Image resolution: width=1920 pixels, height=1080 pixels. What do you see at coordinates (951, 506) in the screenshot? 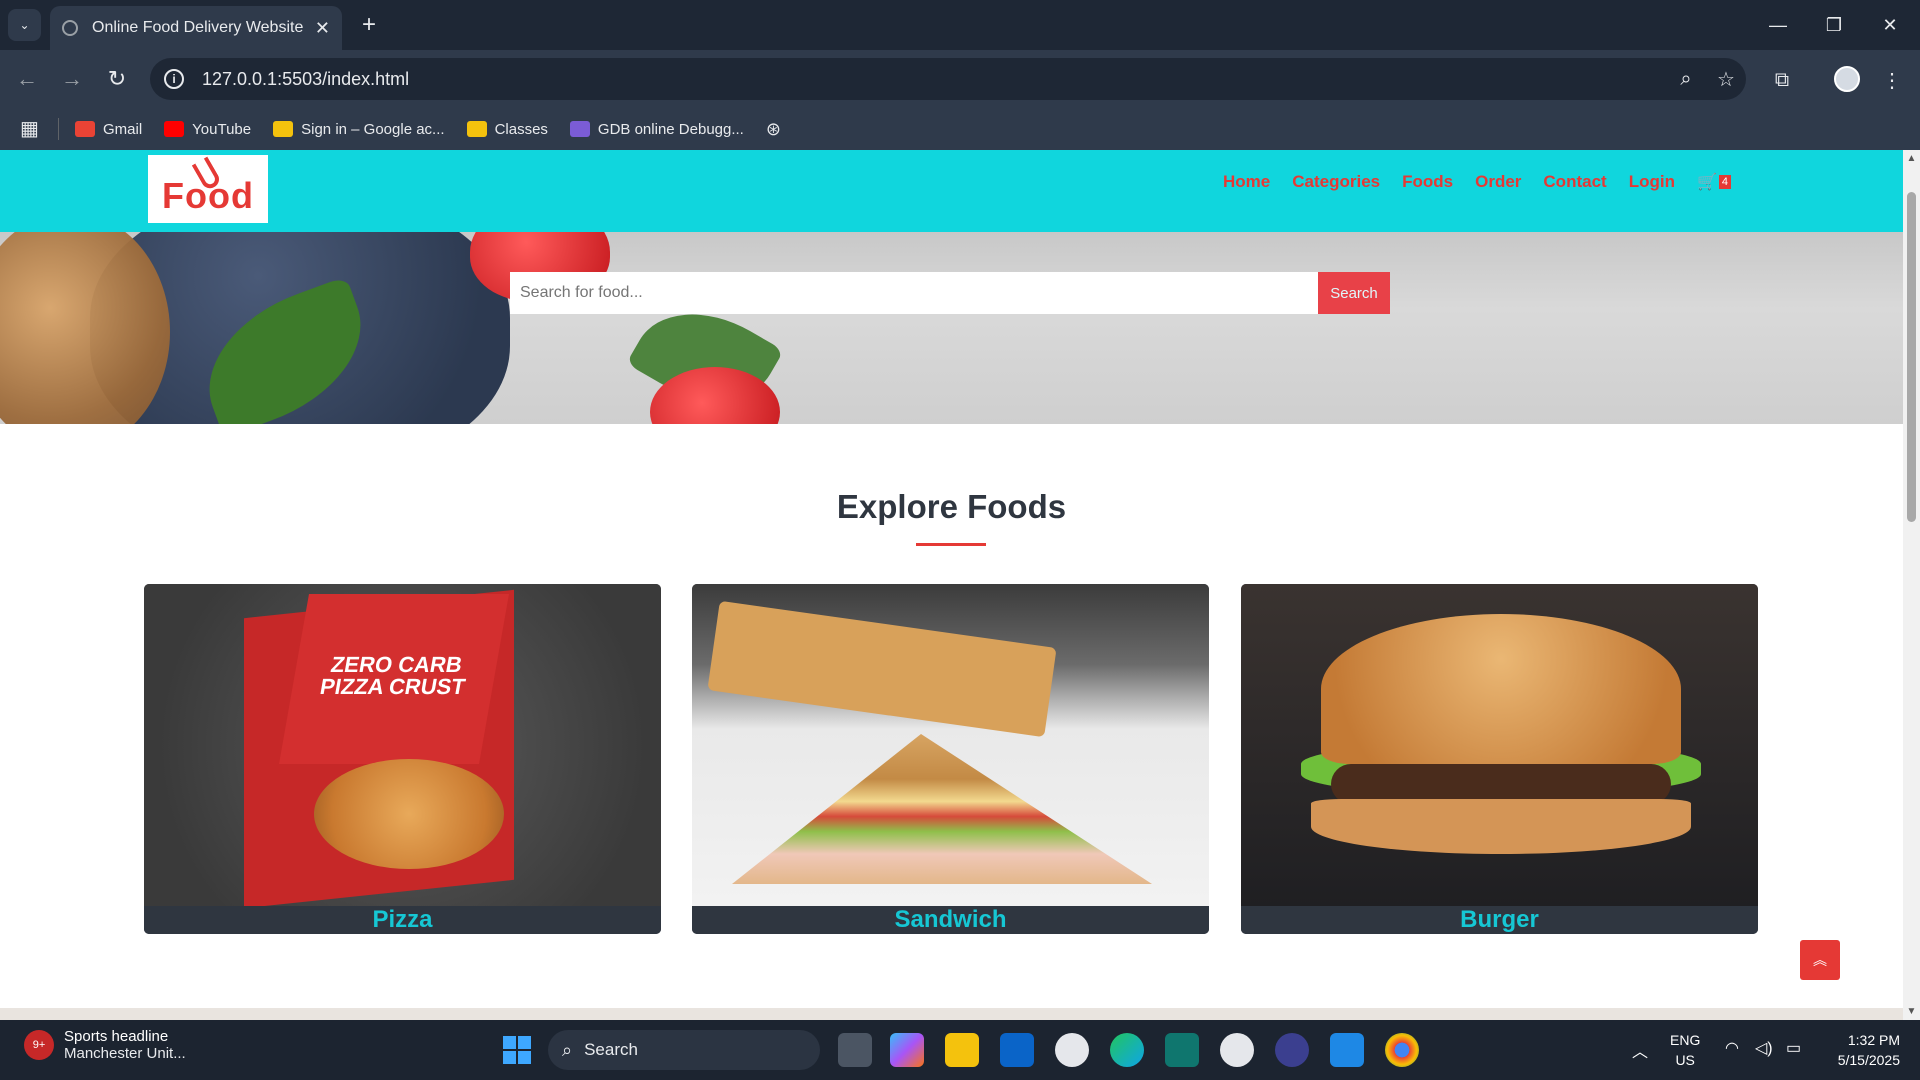
I see `section-title: Explore Foods` at bounding box center [951, 506].